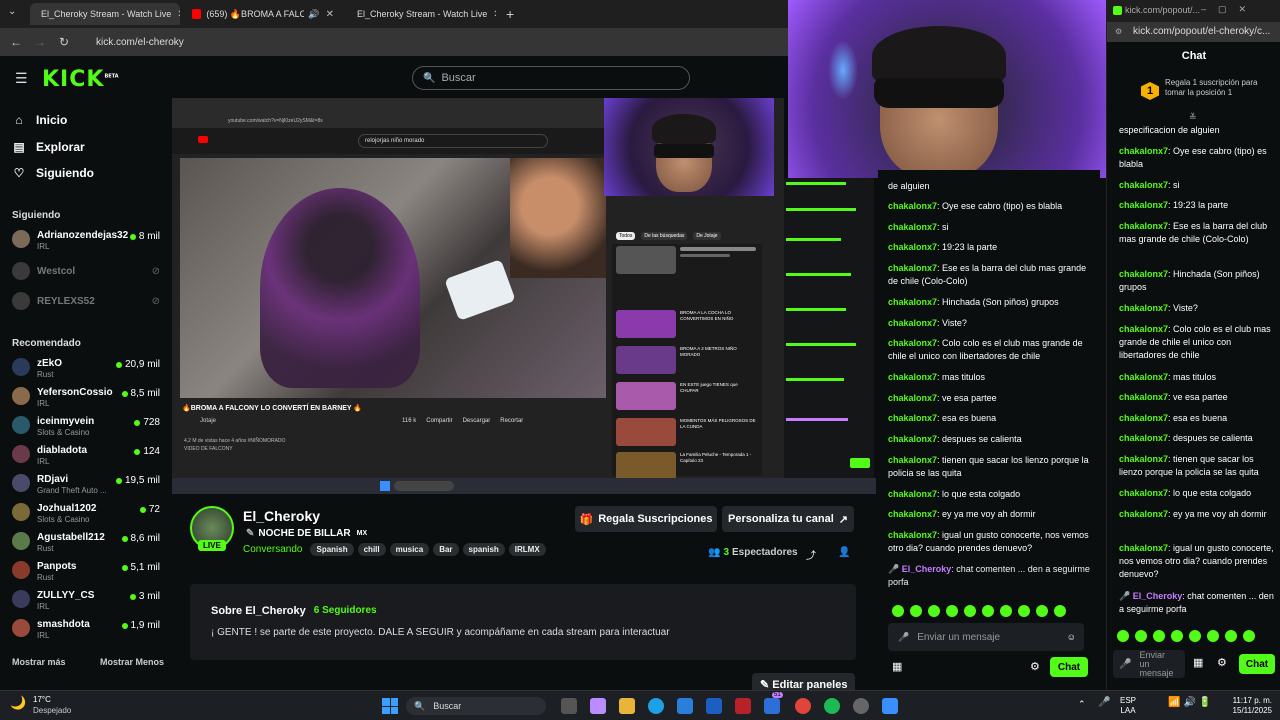  Describe the element at coordinates (409, 549) in the screenshot. I see `tag: musica` at that location.